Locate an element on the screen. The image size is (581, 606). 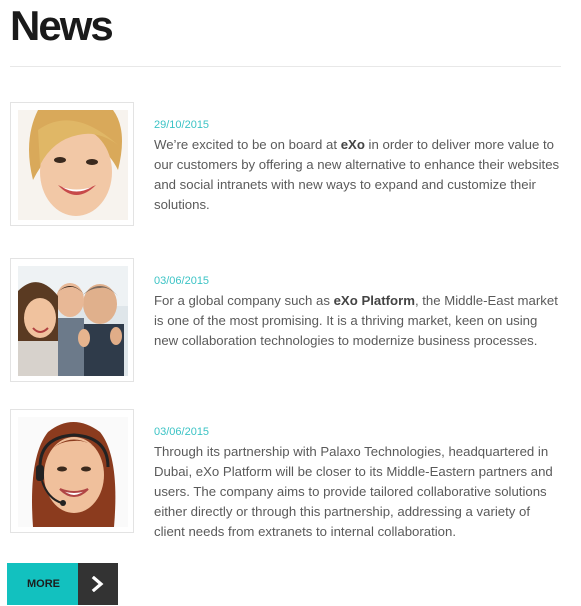
support-agent-image is located at coordinates (73, 472).